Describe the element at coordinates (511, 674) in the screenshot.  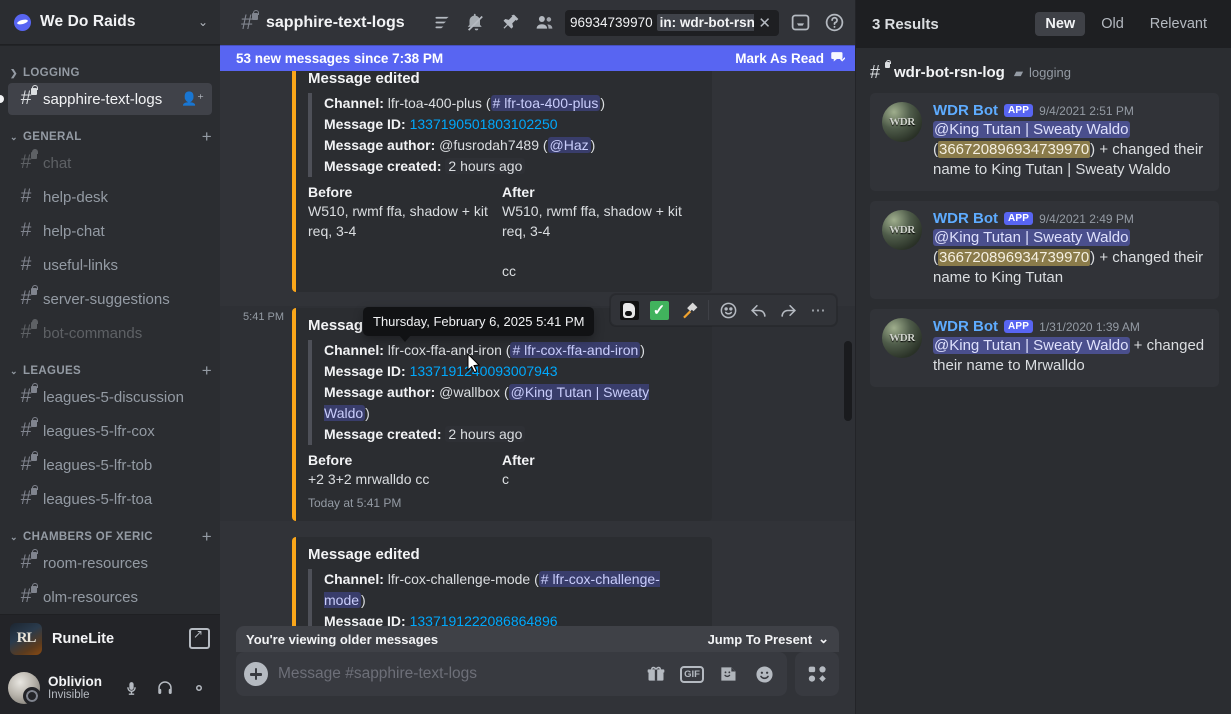
I see `message-input: Message #sapphire-text-logs GIF` at that location.